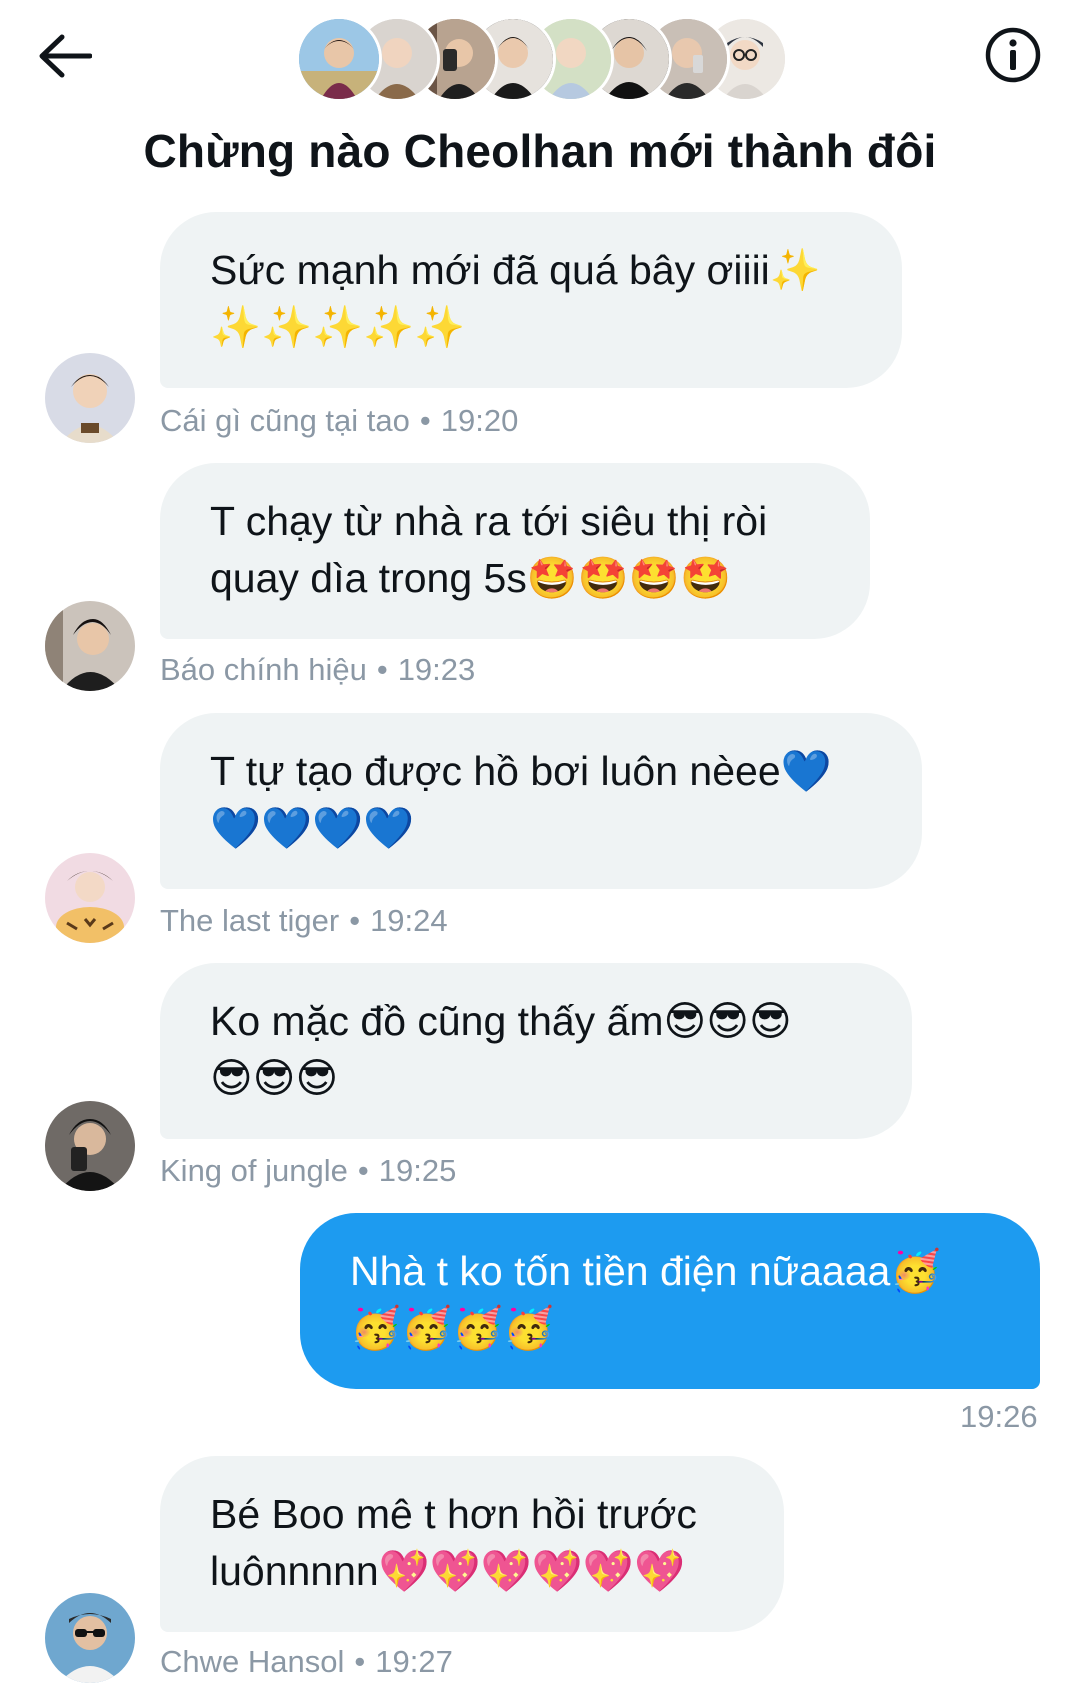 The height and width of the screenshot is (1696, 1080). I want to click on message-text: Sức mạnh mới đã quá bây ơiiii✨ ✨✨✨✨✨, so click(515, 298).